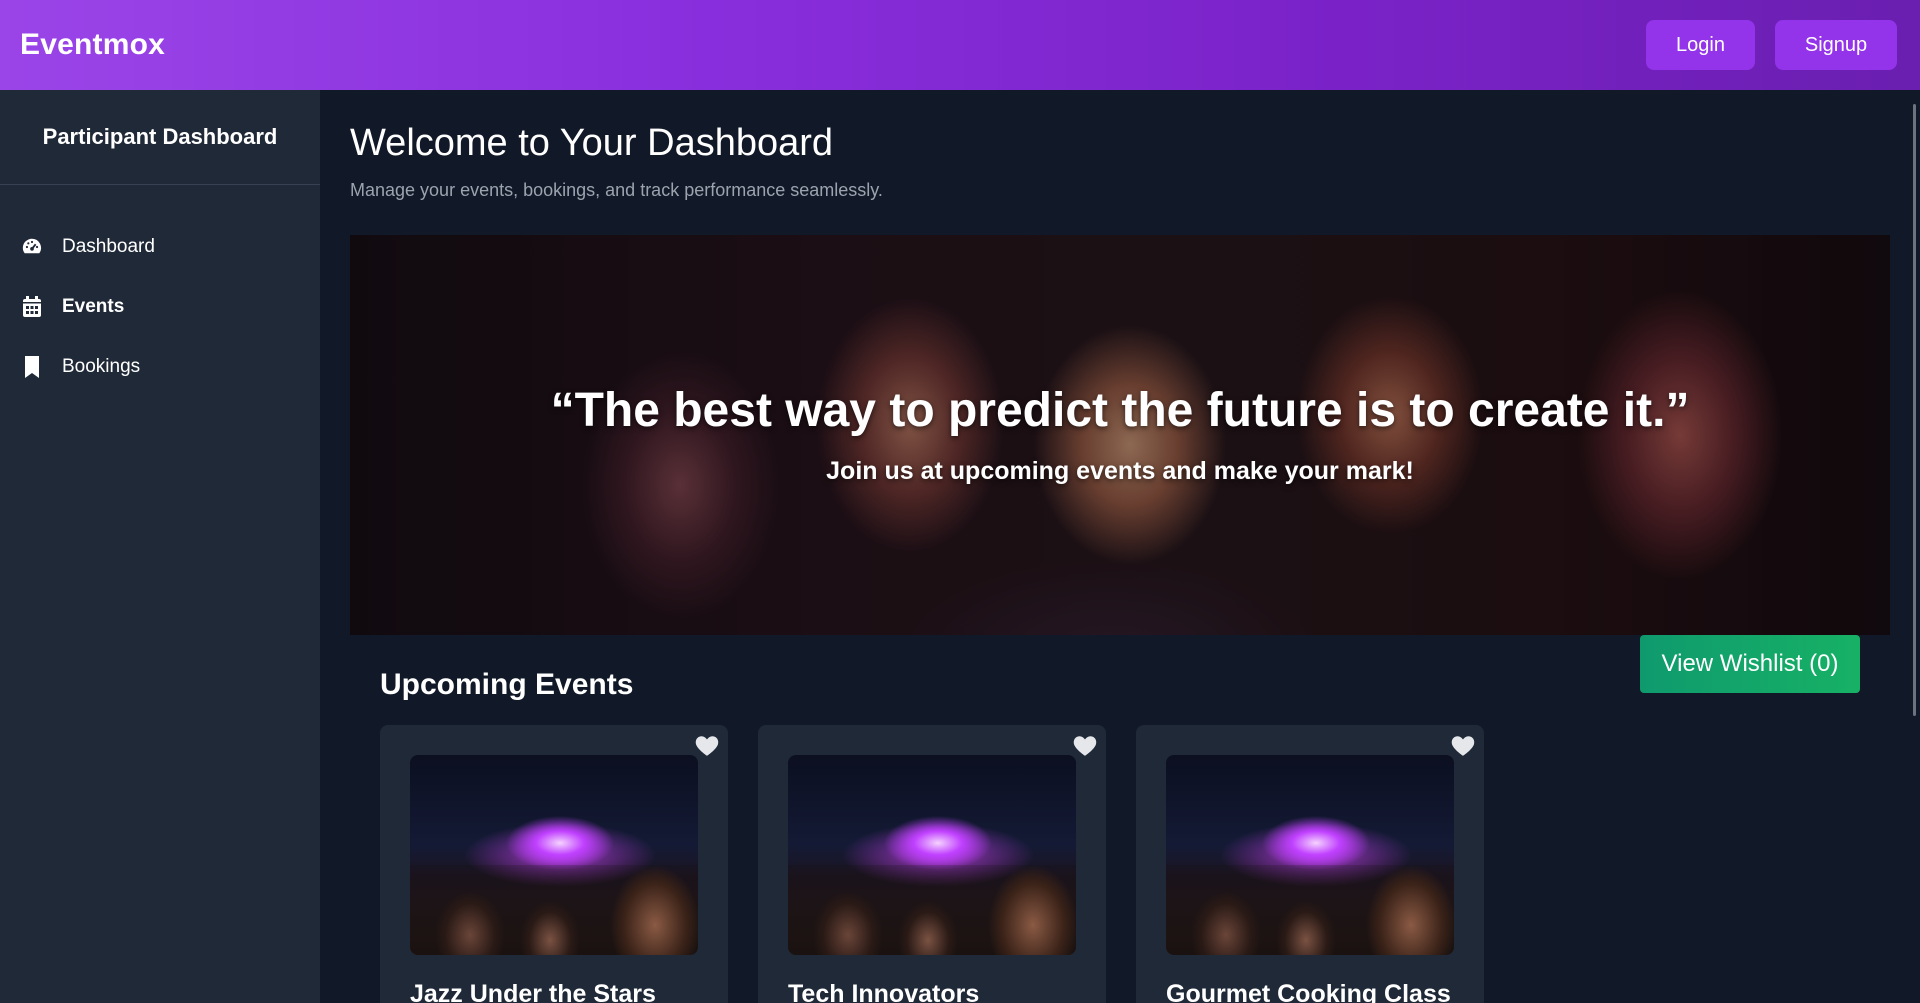 The width and height of the screenshot is (1920, 1003). Describe the element at coordinates (1700, 45) in the screenshot. I see `login-button: Login` at that location.